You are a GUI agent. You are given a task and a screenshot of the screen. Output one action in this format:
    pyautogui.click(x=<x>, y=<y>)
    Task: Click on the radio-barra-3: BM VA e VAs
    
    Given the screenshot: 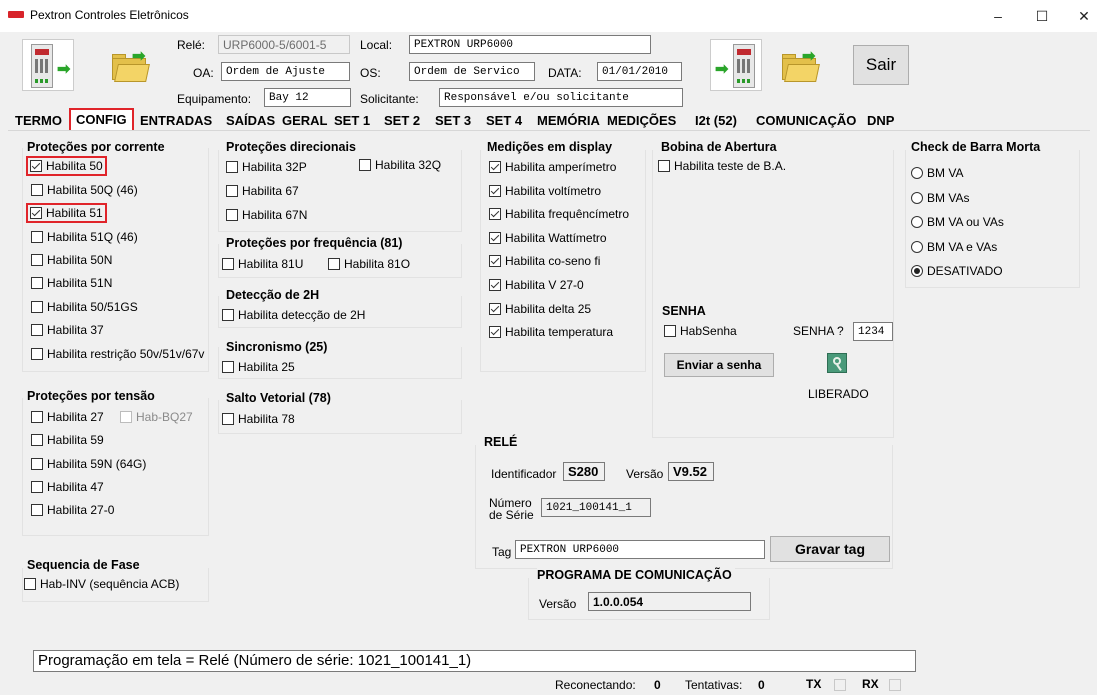 What is the action you would take?
    pyautogui.click(x=954, y=247)
    